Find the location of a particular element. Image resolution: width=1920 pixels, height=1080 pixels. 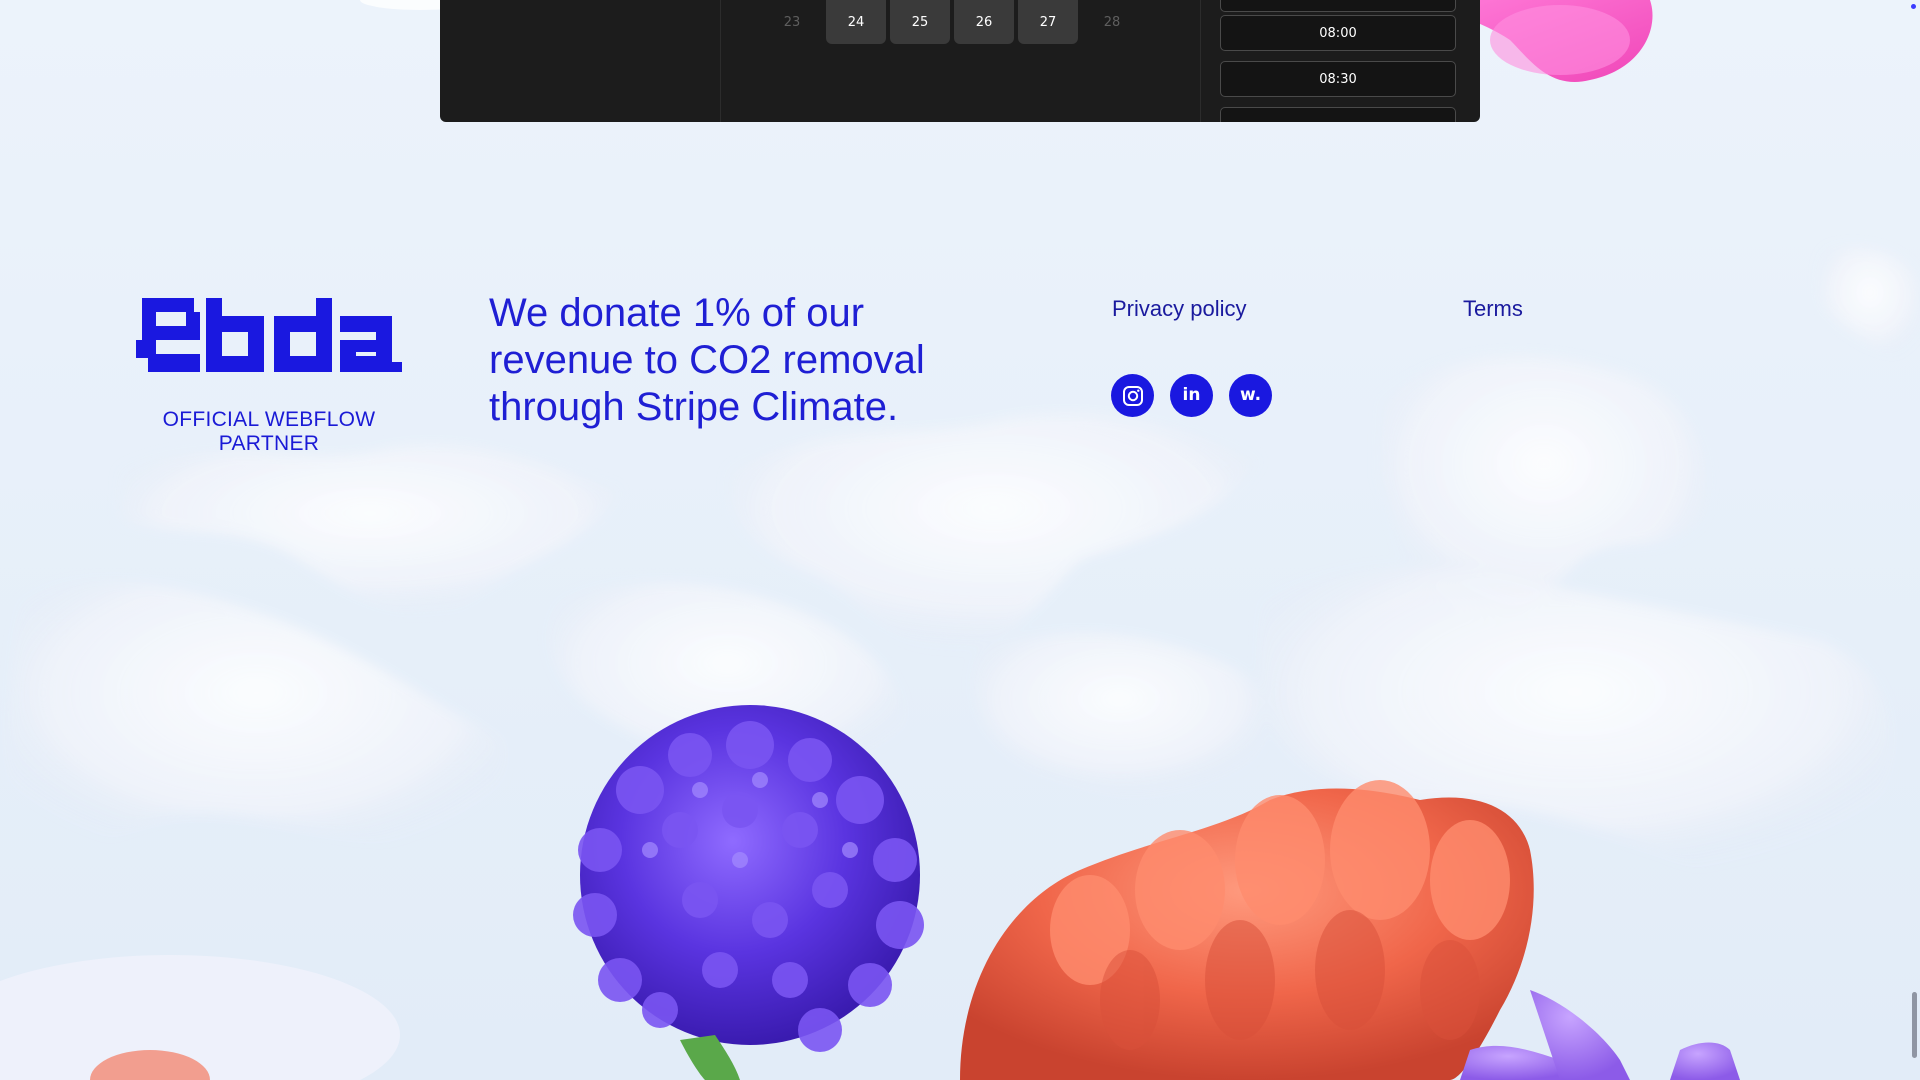

webflow-icon: w. is located at coordinates (1250, 395).